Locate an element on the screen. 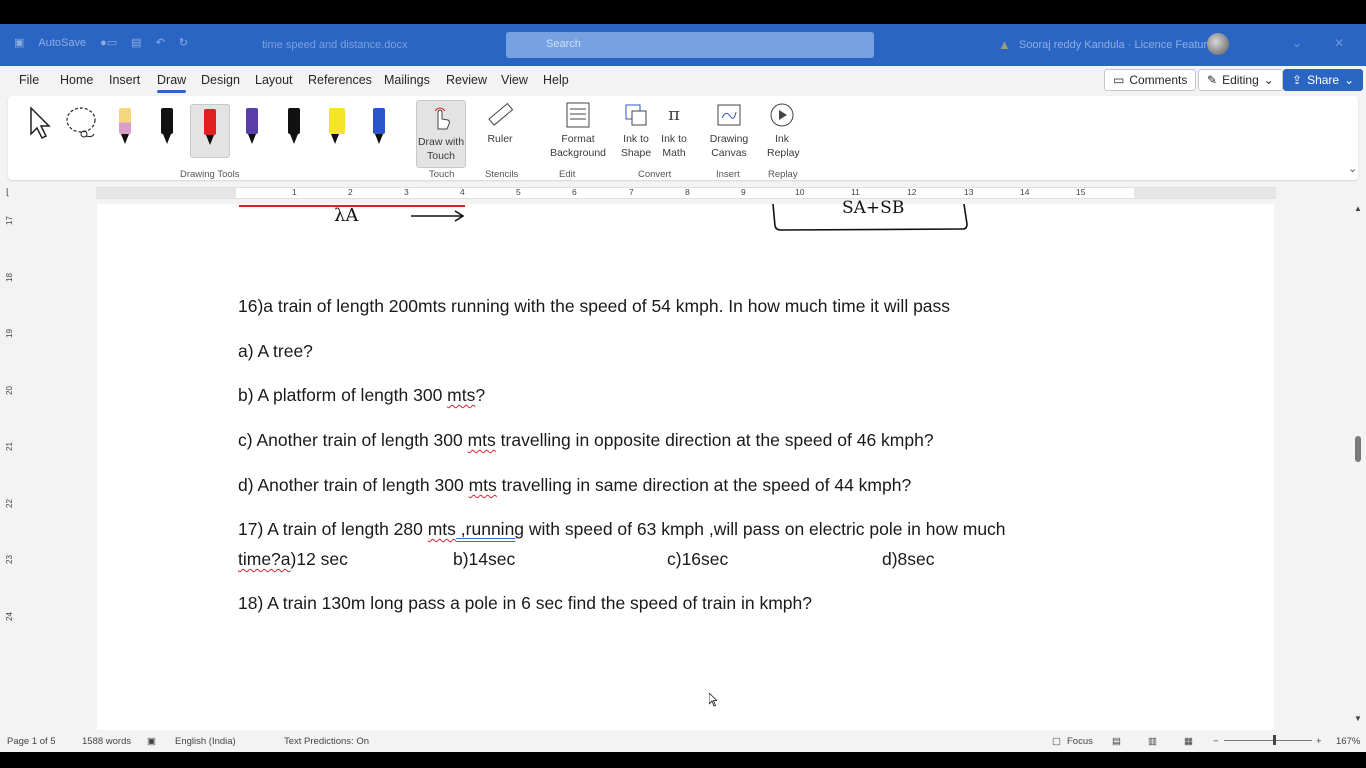  tab-mailings: Mailings is located at coordinates (407, 80).